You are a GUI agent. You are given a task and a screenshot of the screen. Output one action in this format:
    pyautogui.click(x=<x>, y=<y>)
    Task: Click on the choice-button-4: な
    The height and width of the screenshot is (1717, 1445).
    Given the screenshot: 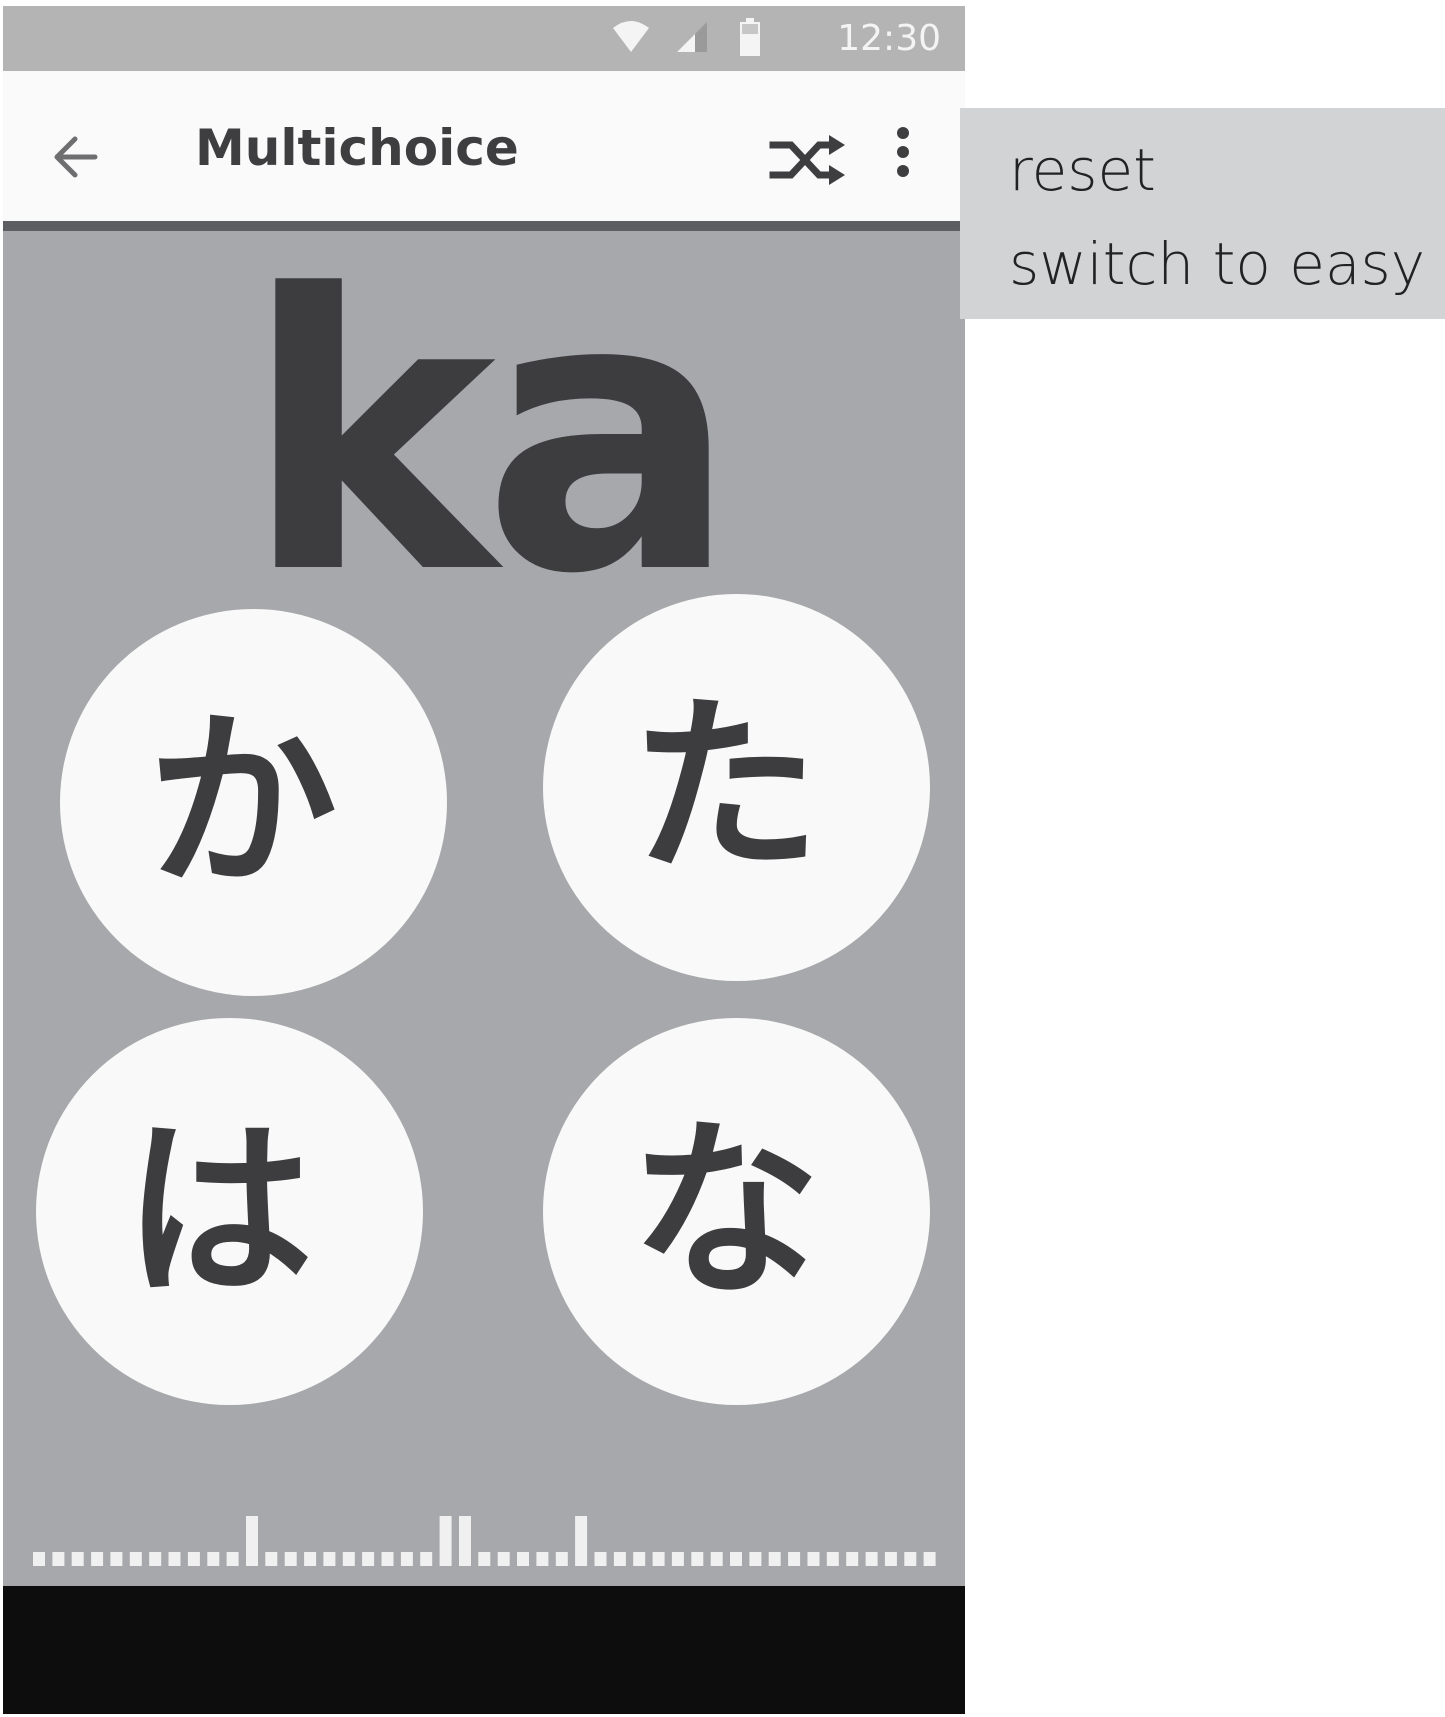 What is the action you would take?
    pyautogui.click(x=736, y=1211)
    